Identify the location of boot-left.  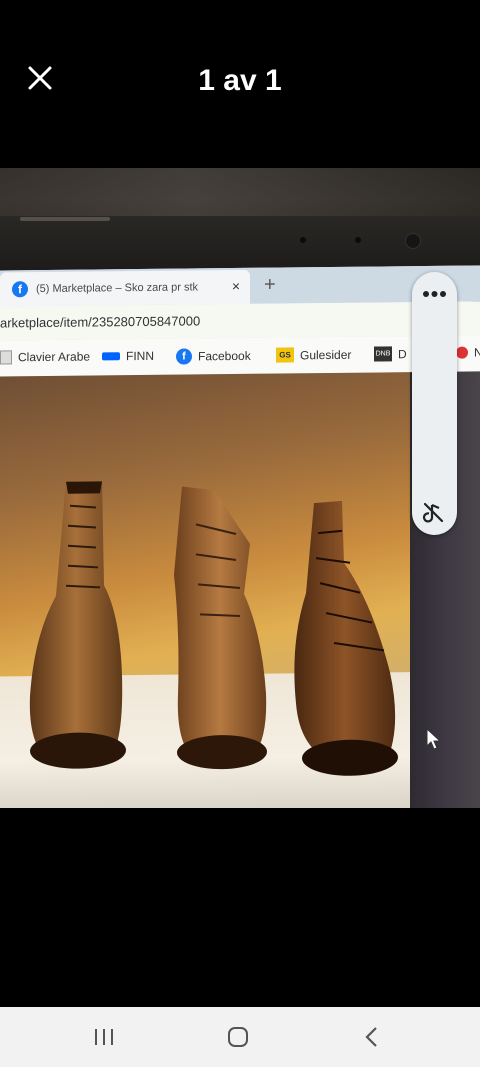
(77, 625).